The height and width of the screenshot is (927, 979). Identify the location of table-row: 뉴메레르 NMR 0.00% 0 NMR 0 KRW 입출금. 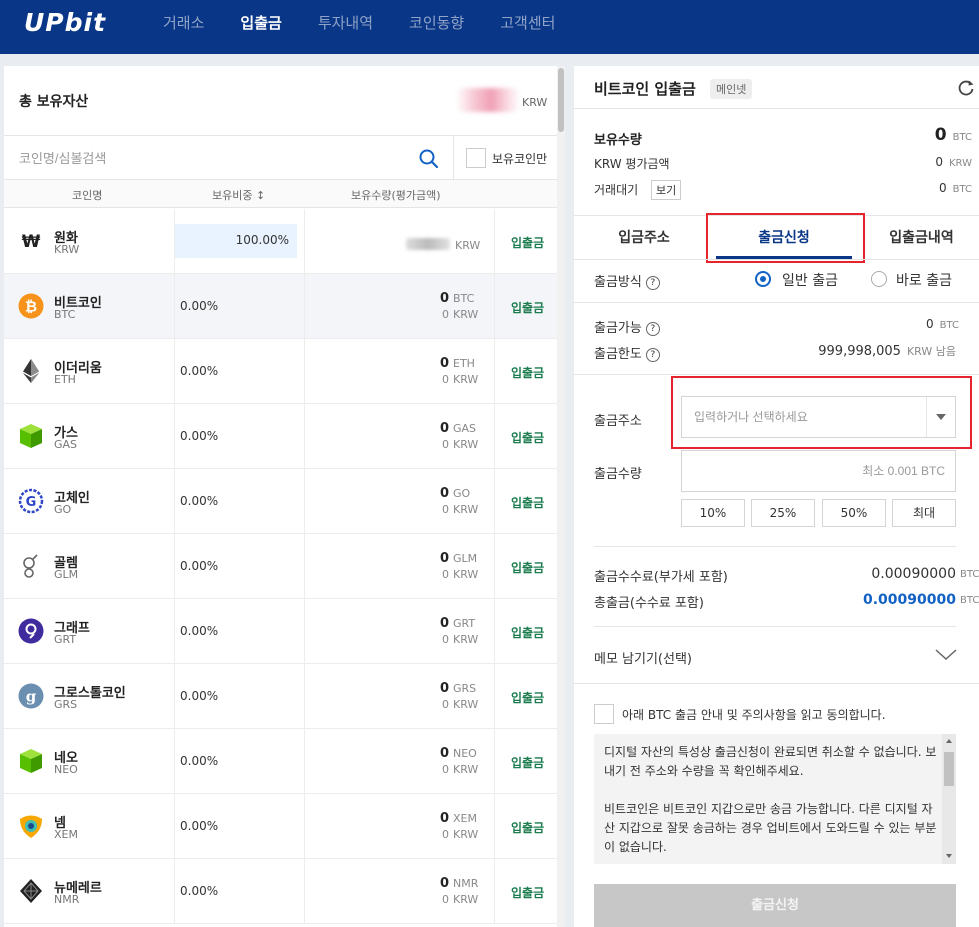
(280, 891).